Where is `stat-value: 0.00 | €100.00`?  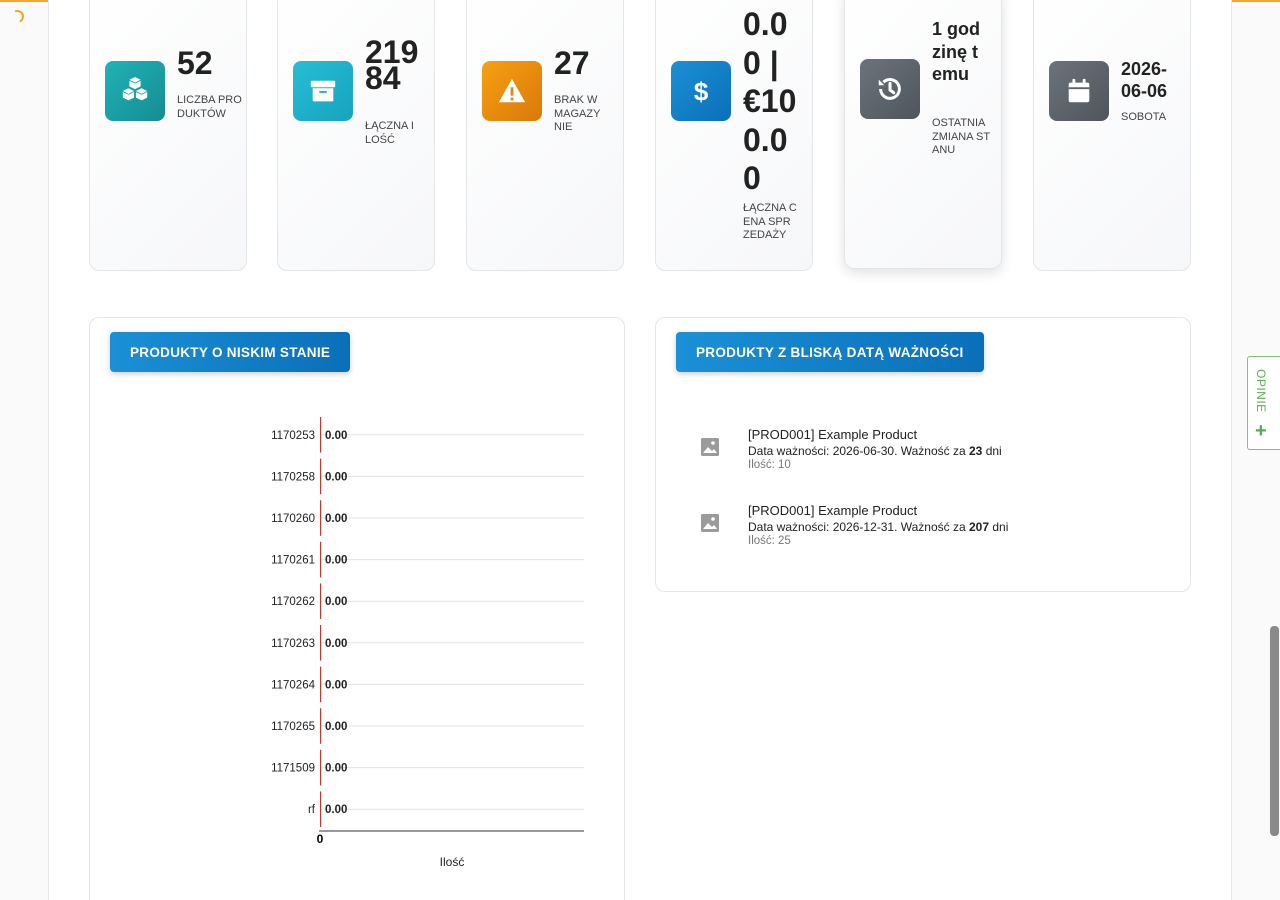
stat-value: 0.00 | €100.00 is located at coordinates (770, 101).